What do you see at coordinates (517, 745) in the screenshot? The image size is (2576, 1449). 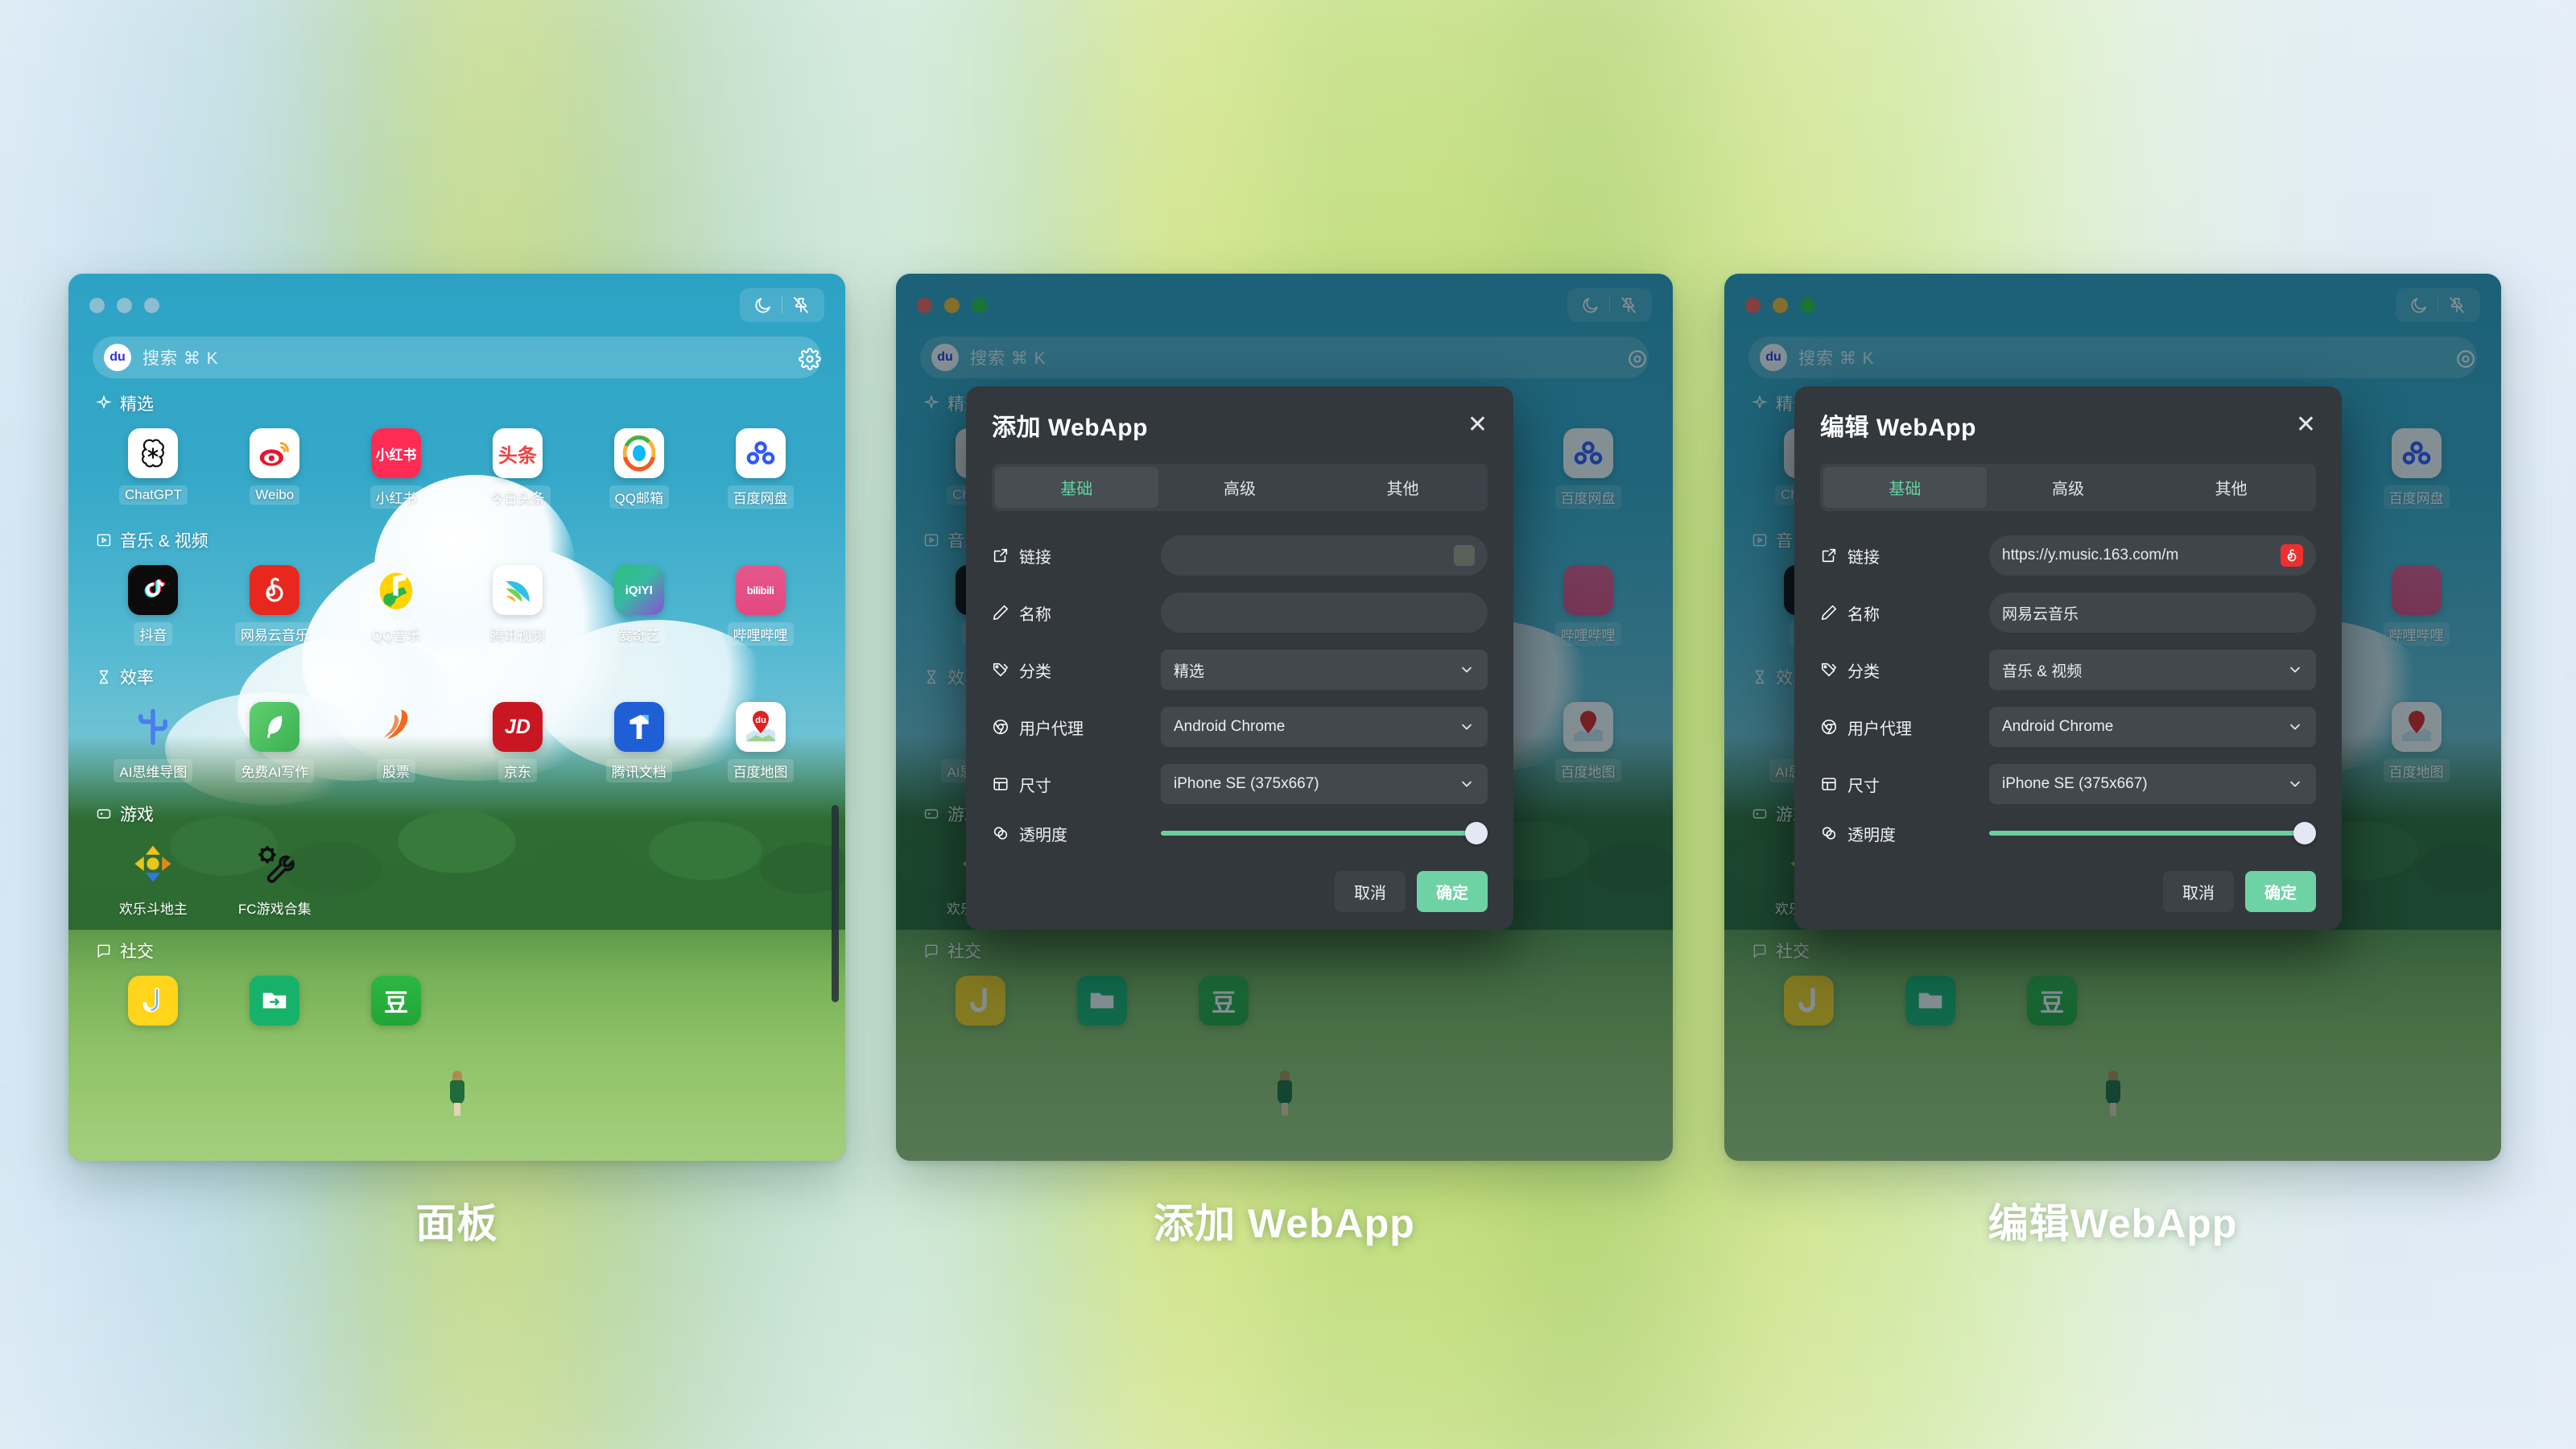 I see `app-tile: JD 京东` at bounding box center [517, 745].